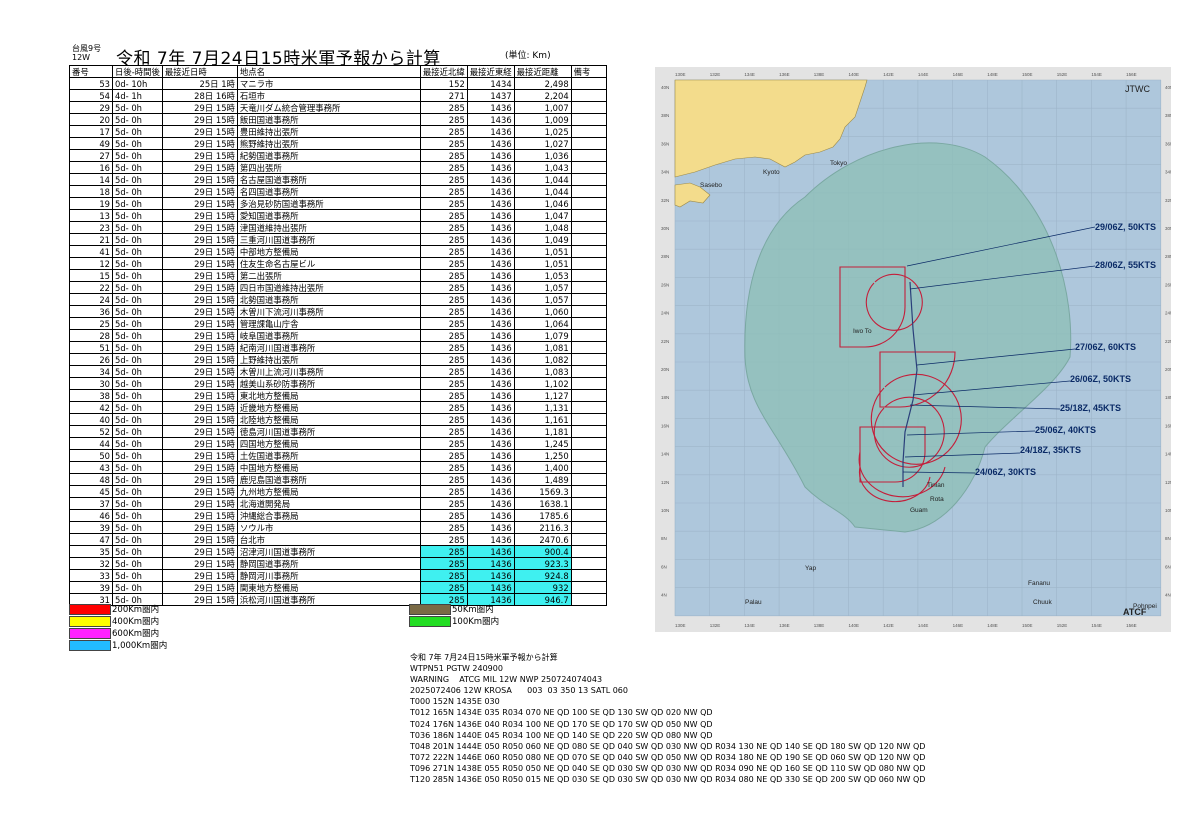 This screenshot has width=1194, height=825. What do you see at coordinates (328, 107) in the screenshot?
I see `cell-location: 天竜川ダム統合管理事務所` at bounding box center [328, 107].